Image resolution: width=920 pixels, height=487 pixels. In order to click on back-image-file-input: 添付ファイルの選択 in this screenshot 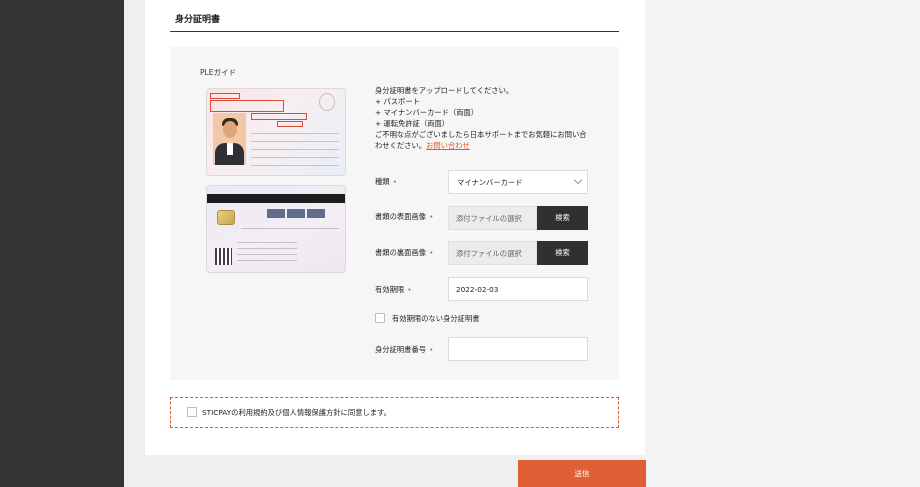, I will do `click(492, 253)`.